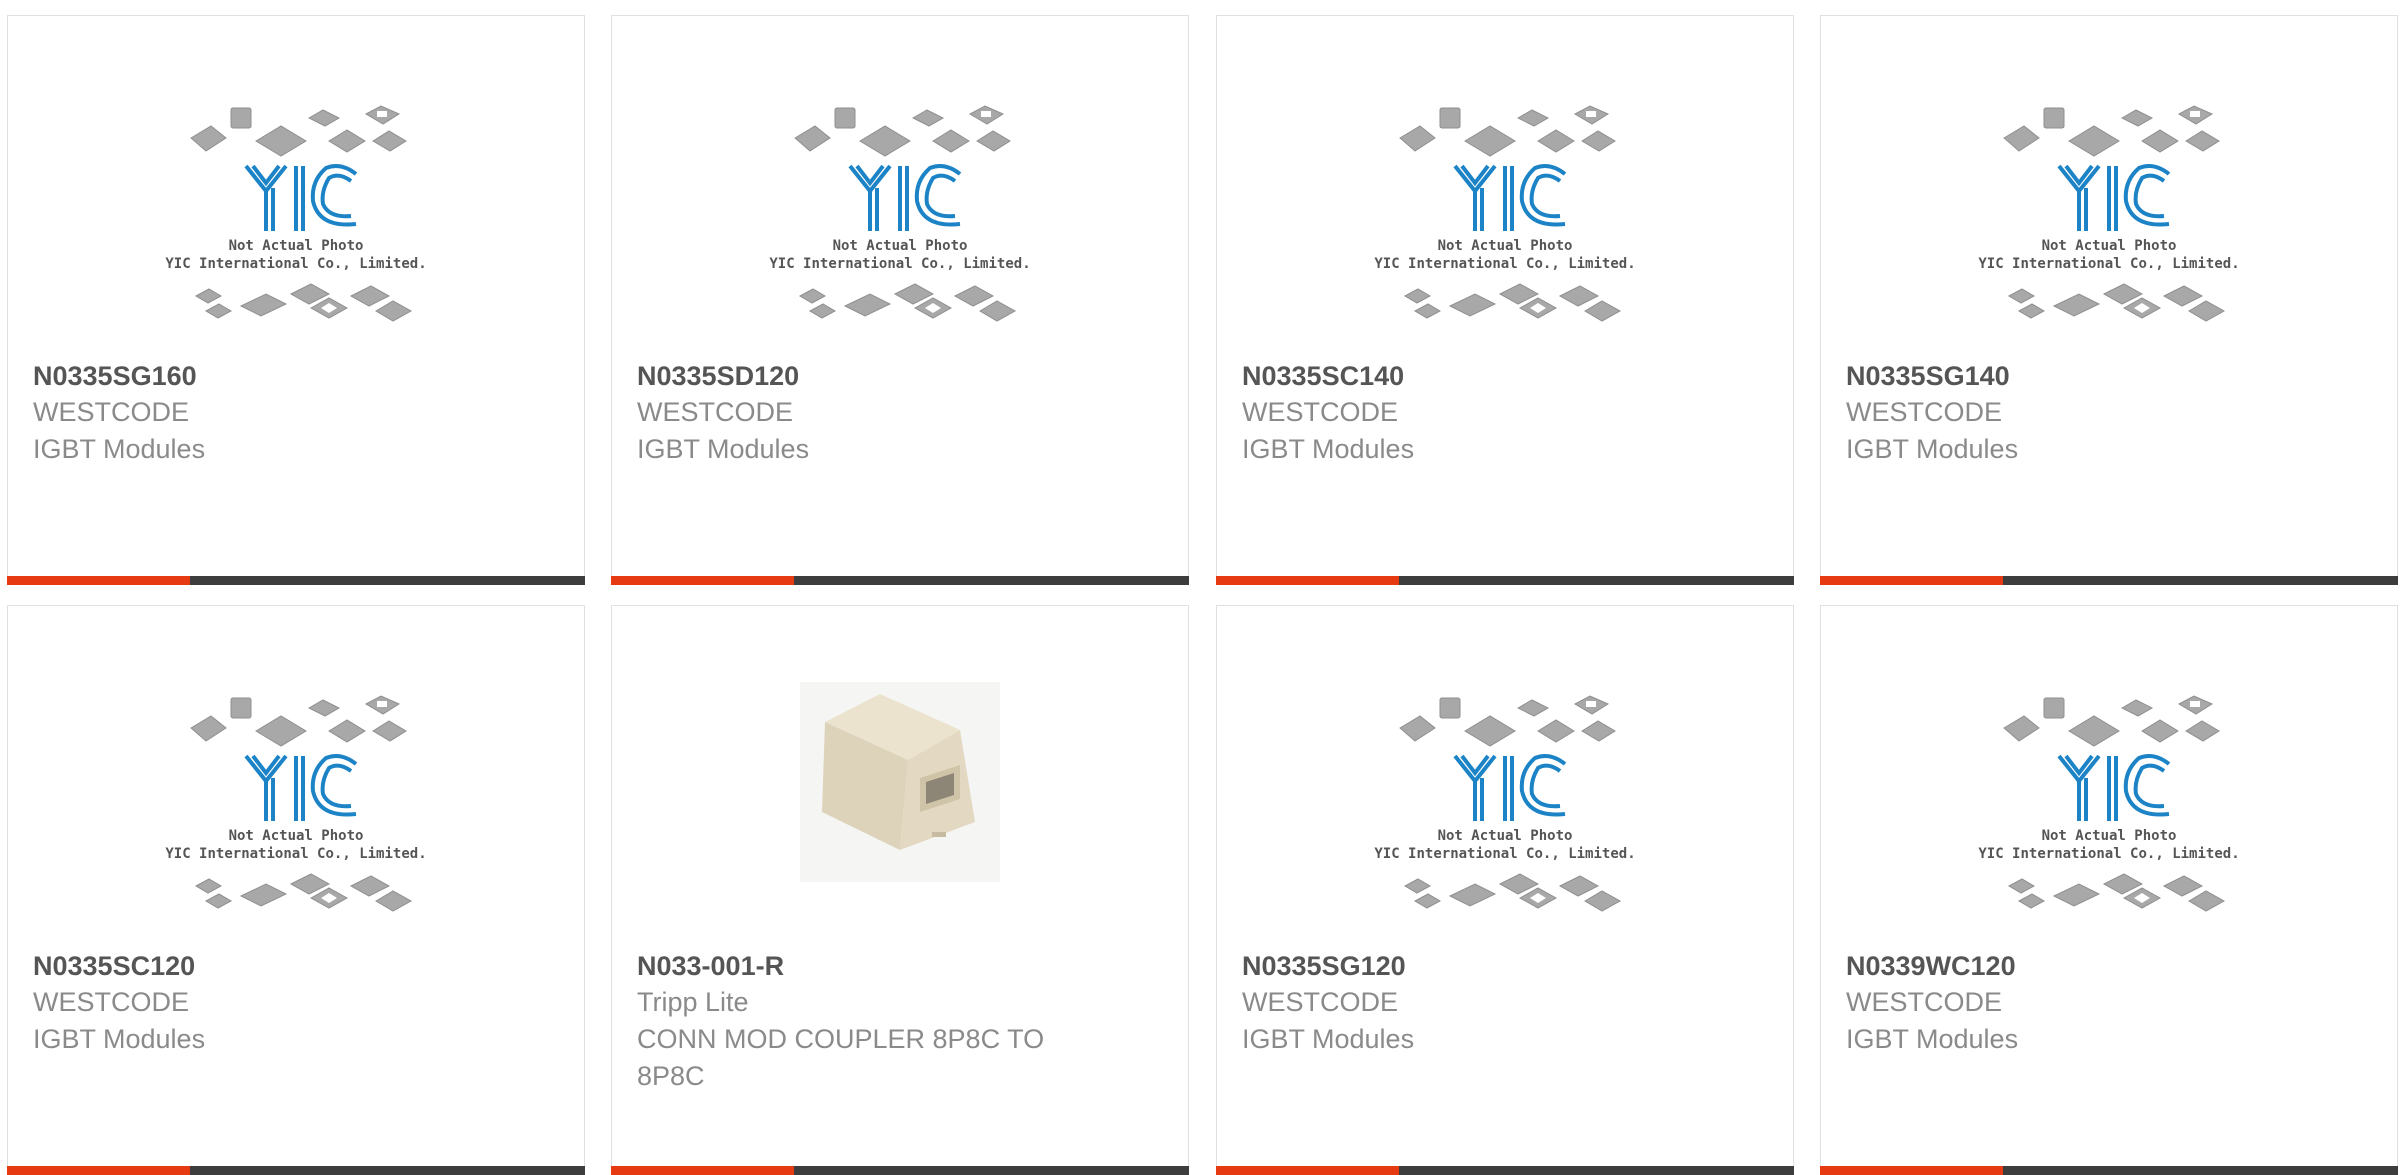  I want to click on part-number-link: N0339WC120, so click(2056, 966).